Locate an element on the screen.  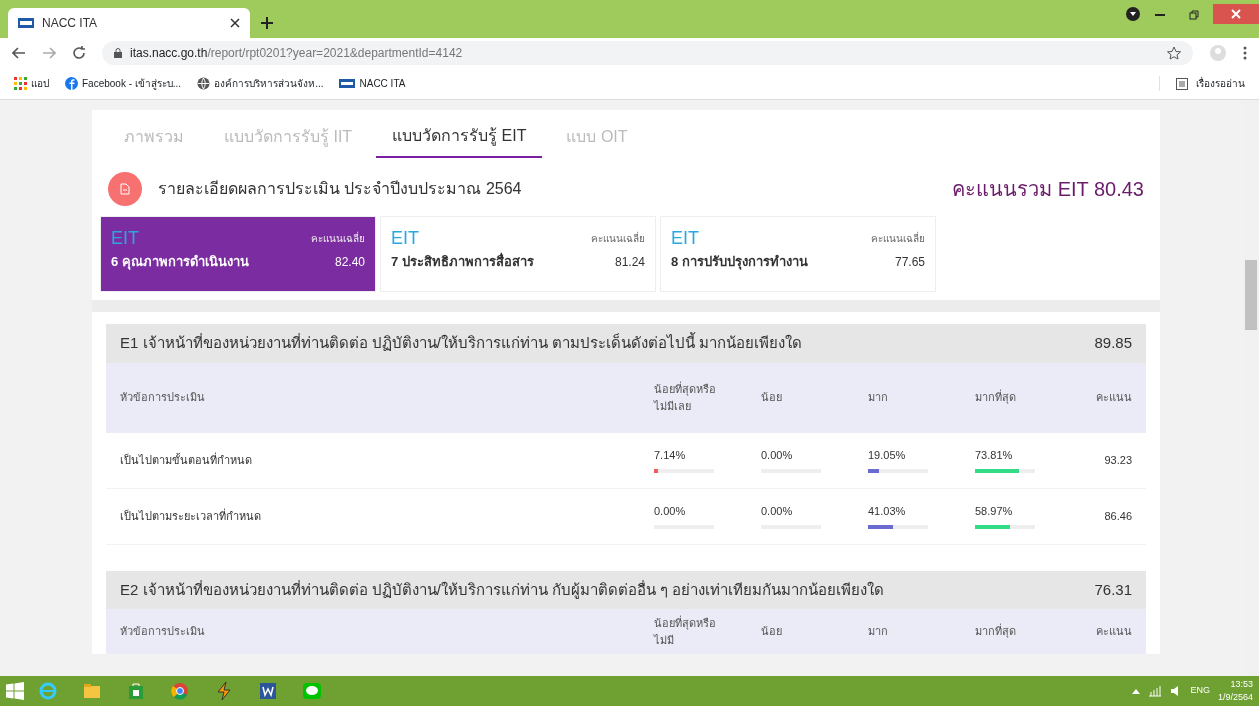
row-label: เป็นไปตามขั้นตอนที่กำหนด is located at coordinates (186, 459).